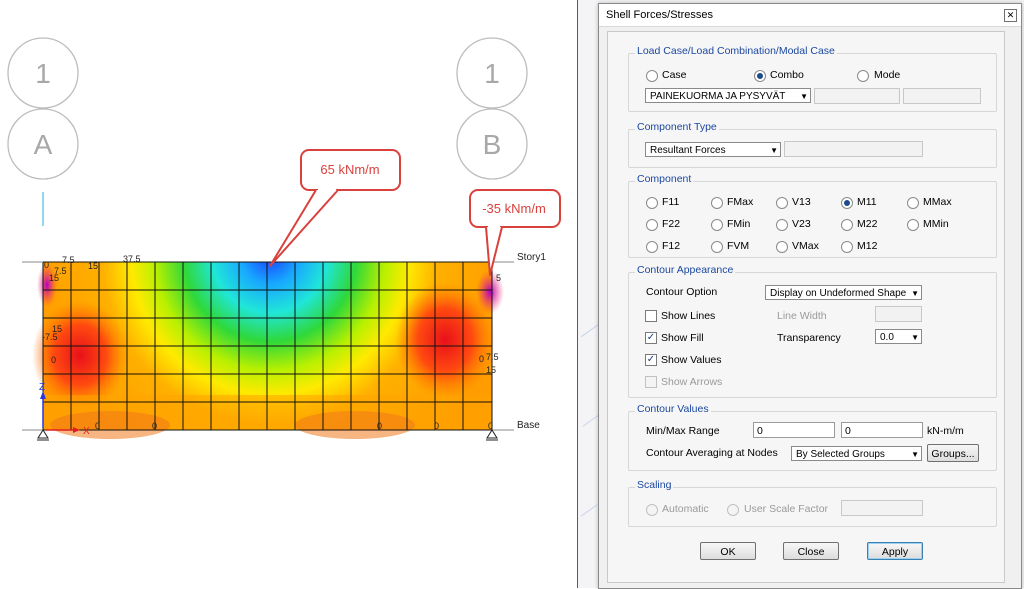 The width and height of the screenshot is (1024, 589). I want to click on component-radio-m12, so click(847, 247).